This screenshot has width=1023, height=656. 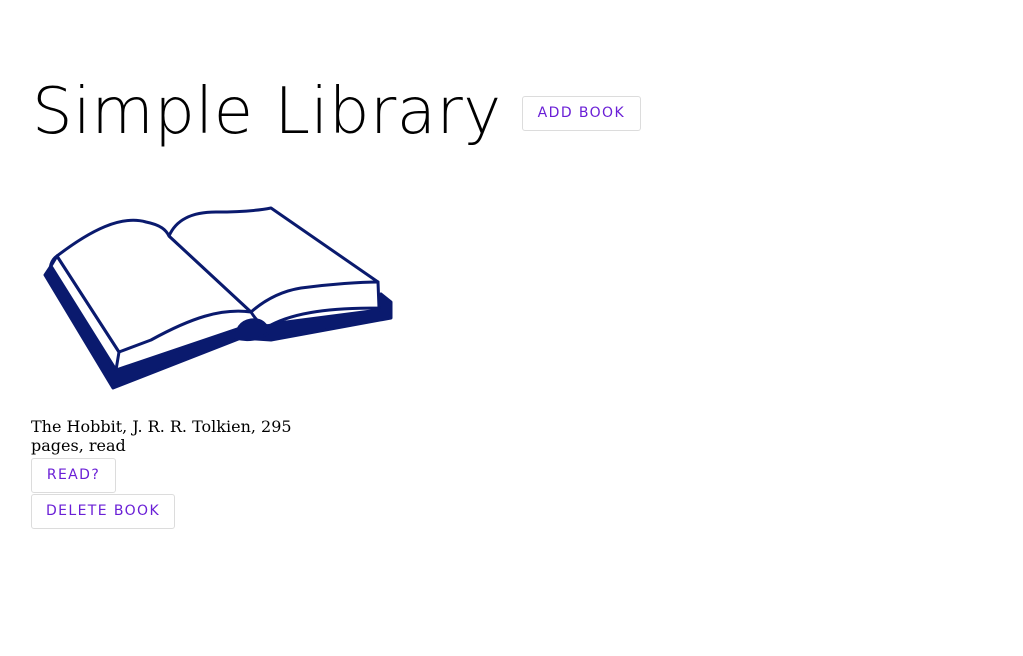 I want to click on header: Simple Library ADD BOOK, so click(x=337, y=112).